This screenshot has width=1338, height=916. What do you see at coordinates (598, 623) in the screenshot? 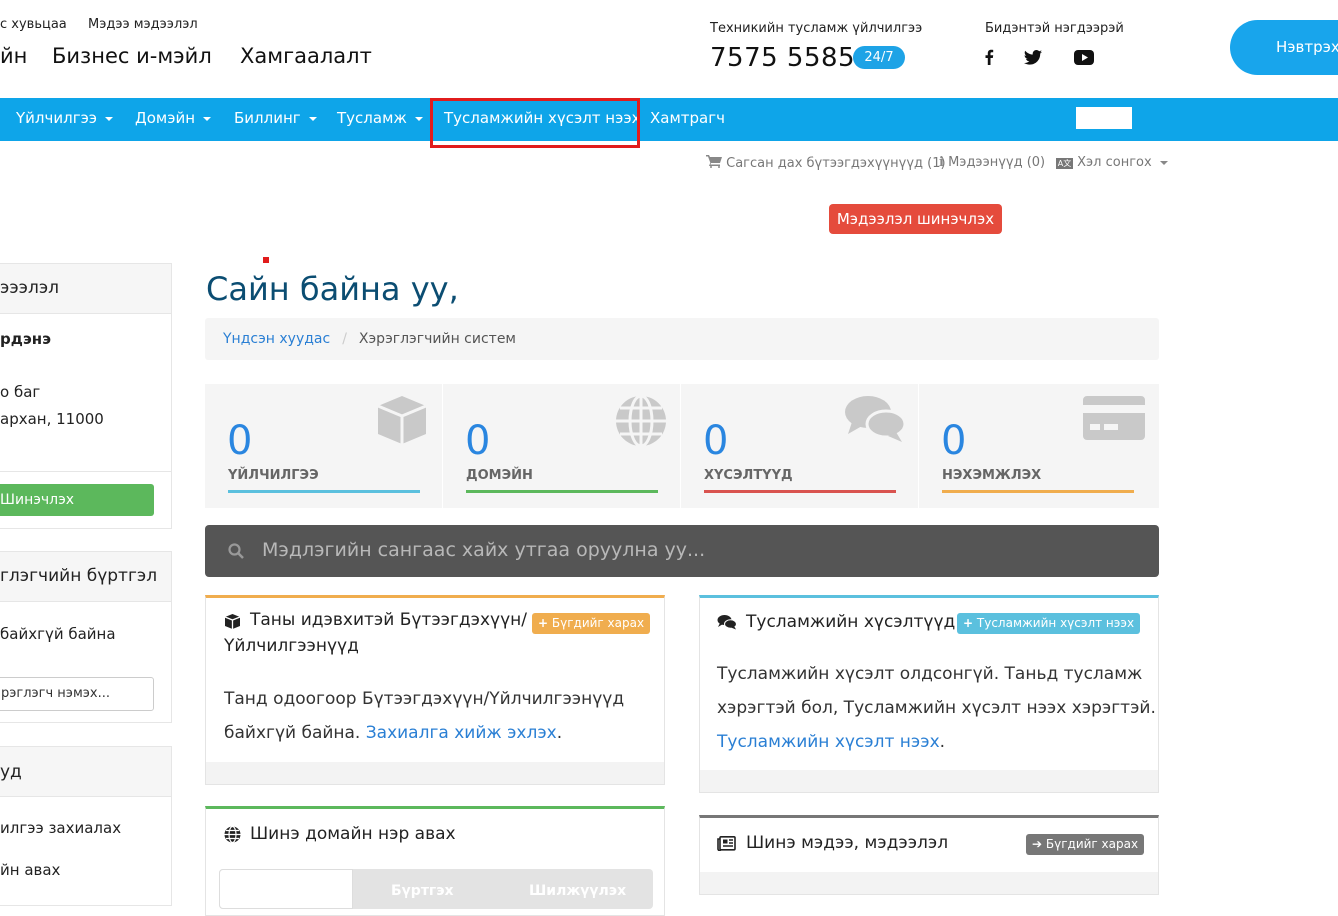
I see `view-all-products-label: Бүгдийг харах` at bounding box center [598, 623].